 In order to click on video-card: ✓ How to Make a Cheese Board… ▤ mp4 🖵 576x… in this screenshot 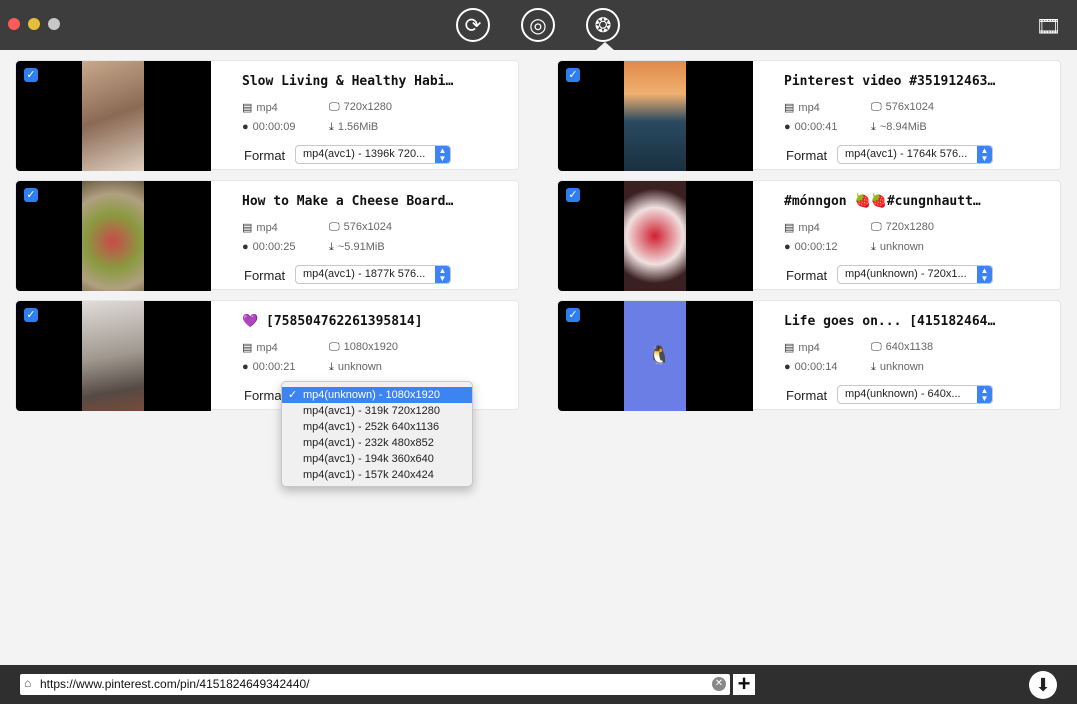, I will do `click(267, 235)`.